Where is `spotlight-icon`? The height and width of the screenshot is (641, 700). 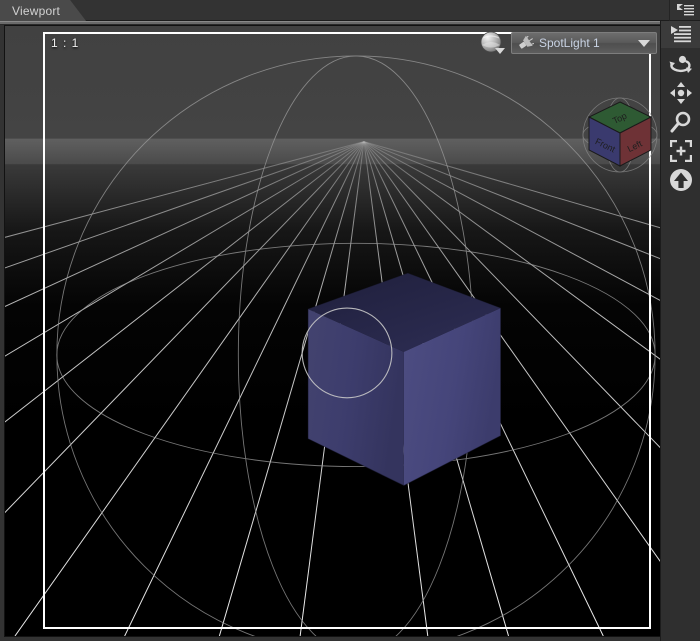 spotlight-icon is located at coordinates (526, 42).